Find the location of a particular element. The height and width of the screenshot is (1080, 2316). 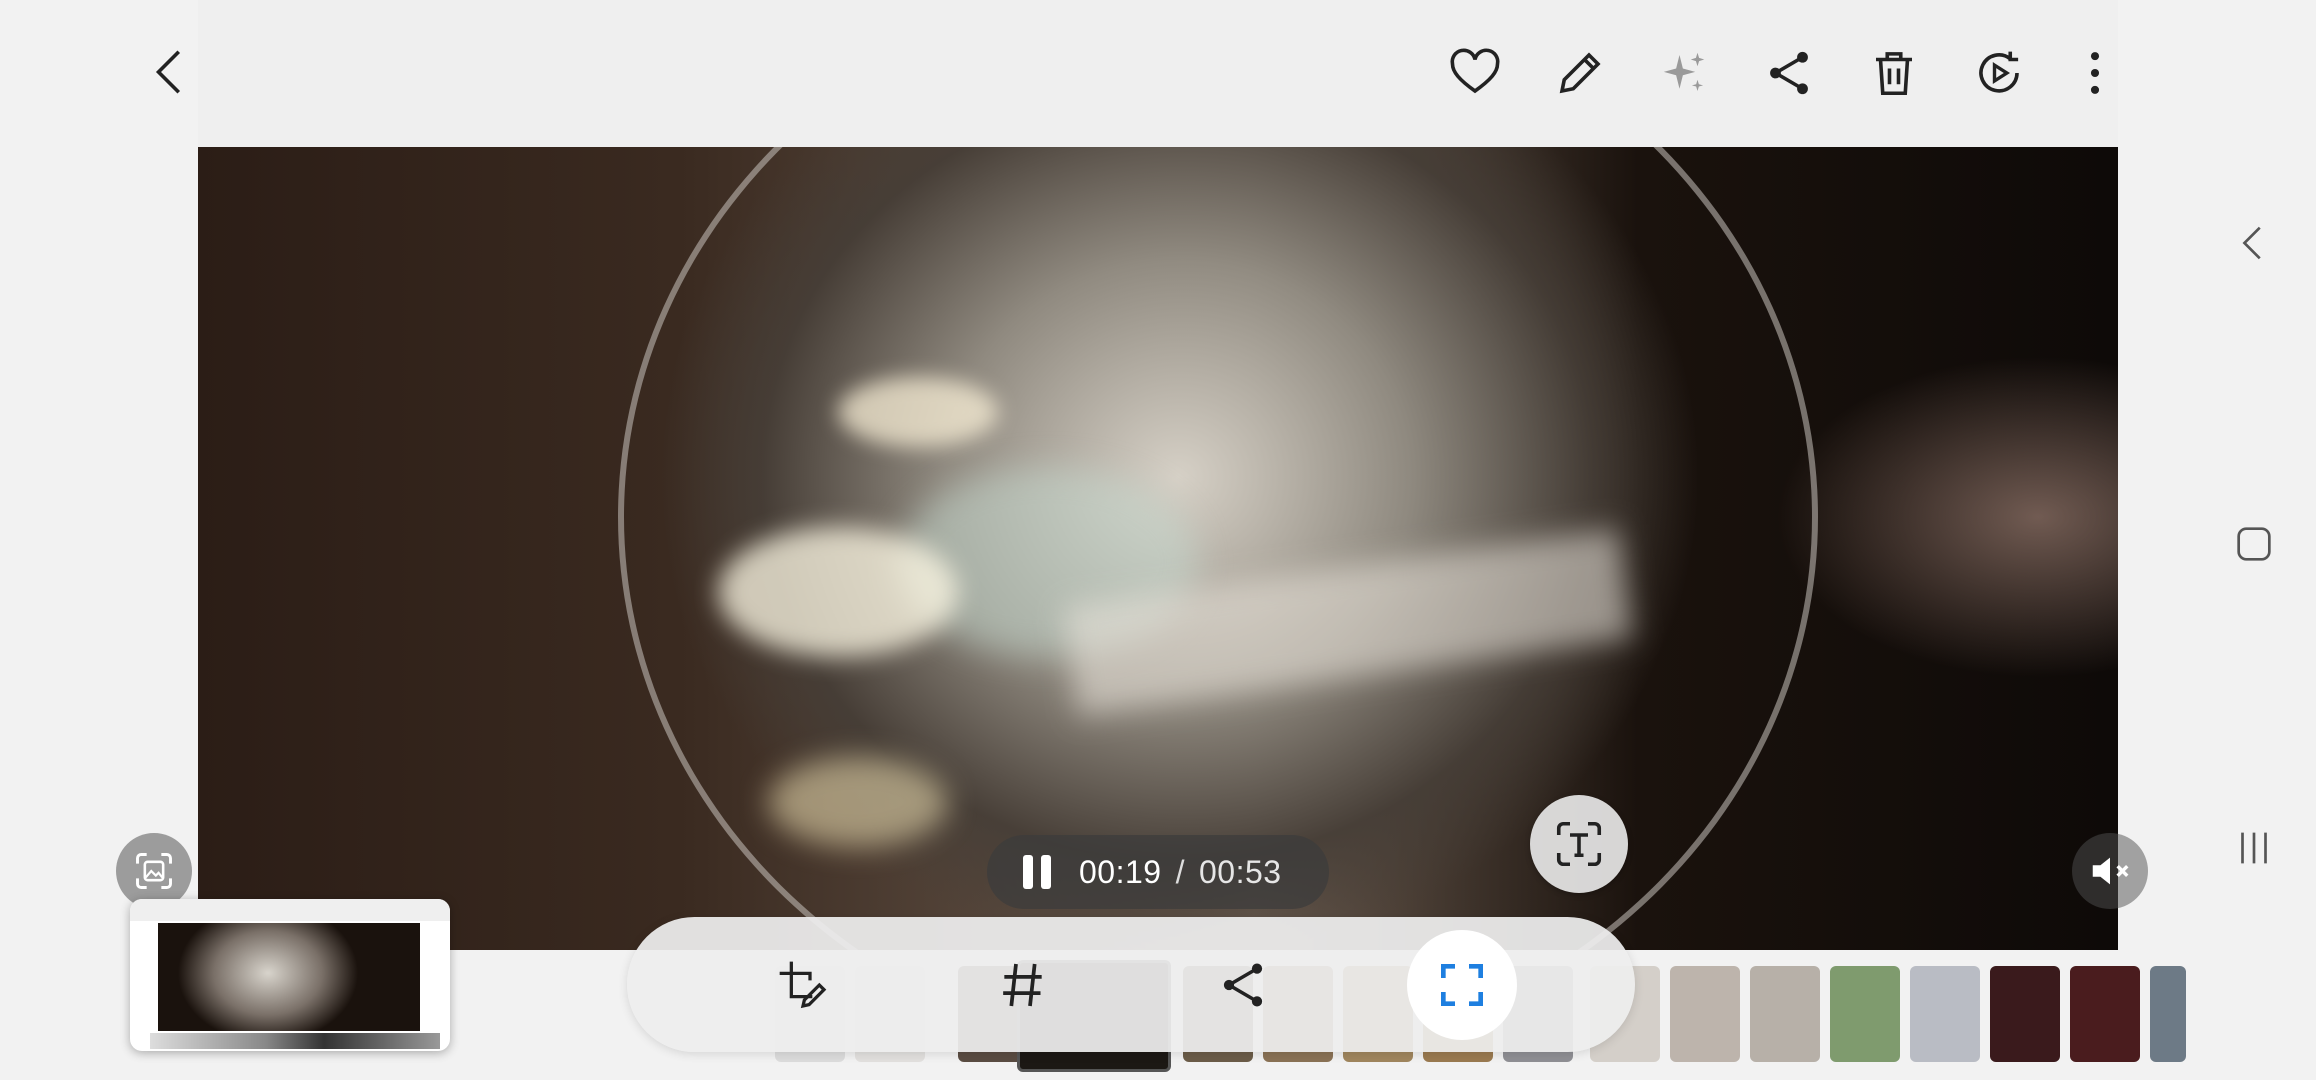

duration: 00:53 is located at coordinates (1240, 871).